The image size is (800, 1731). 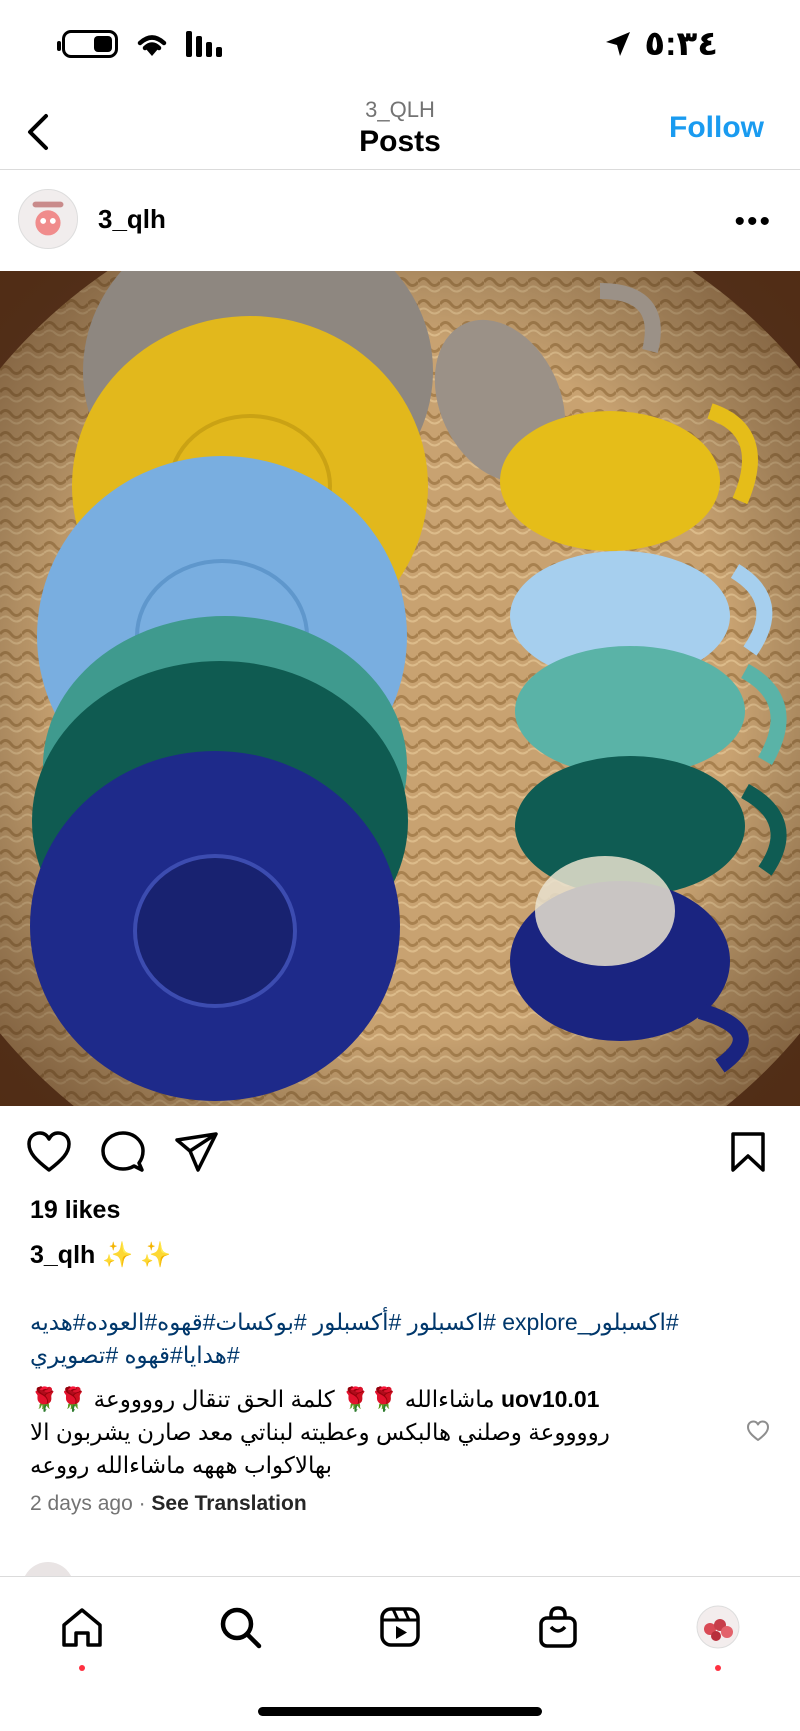 I want to click on comment-icon, so click(x=123, y=1151).